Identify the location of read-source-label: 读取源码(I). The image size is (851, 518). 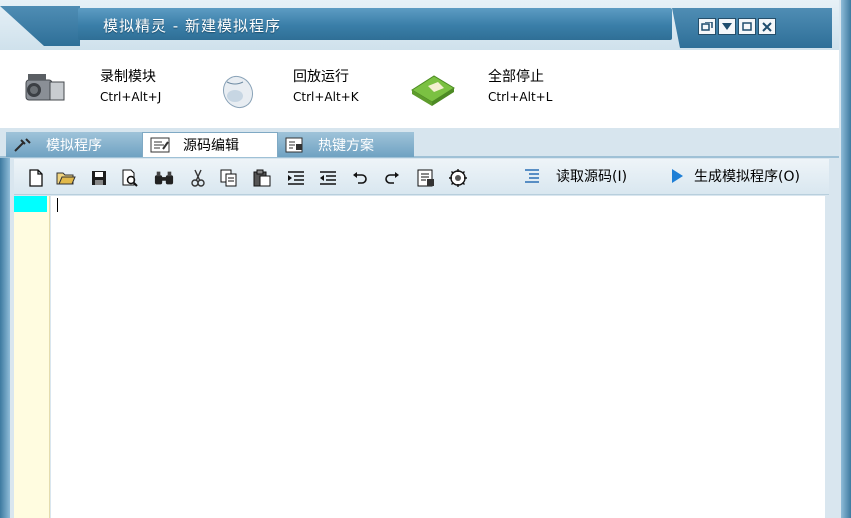
(592, 177).